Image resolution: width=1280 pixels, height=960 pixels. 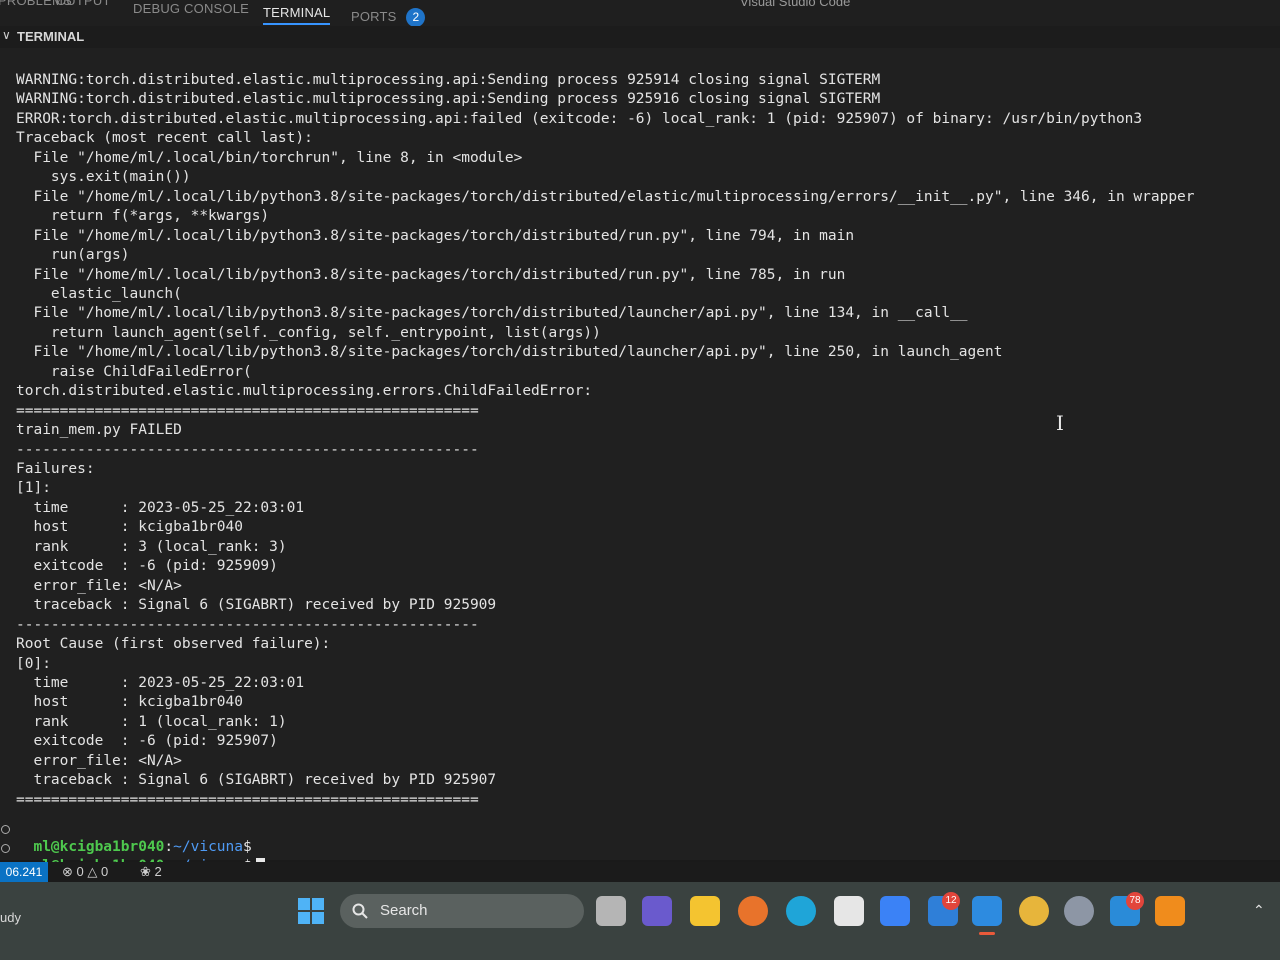 I want to click on file-explorer-icon, so click(x=705, y=911).